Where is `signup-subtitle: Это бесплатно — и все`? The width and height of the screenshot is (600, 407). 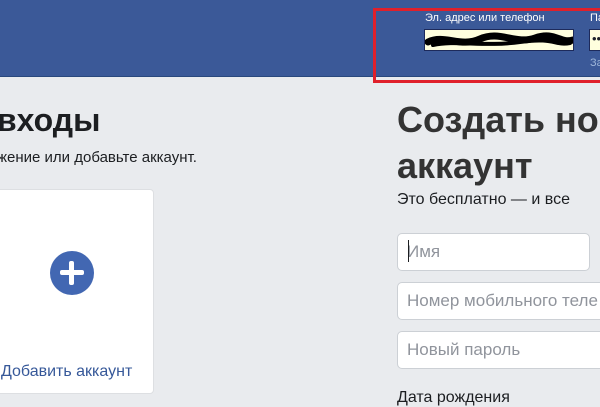
signup-subtitle: Это бесплатно — и все is located at coordinates (483, 199).